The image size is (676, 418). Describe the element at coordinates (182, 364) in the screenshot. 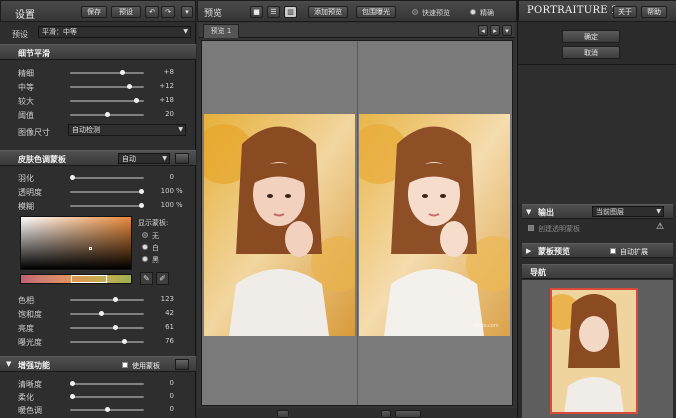

I see `enhance-picker-icon` at that location.